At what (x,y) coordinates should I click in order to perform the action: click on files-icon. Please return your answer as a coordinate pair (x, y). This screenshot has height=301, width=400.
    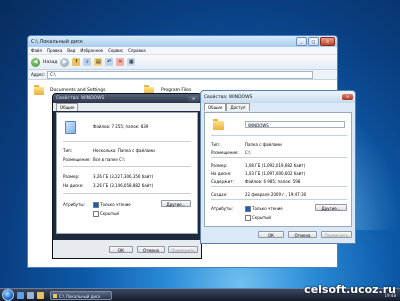
    Looking at the image, I should click on (70, 127).